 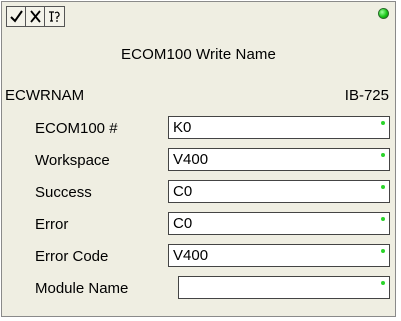 I want to click on param-value: K0, so click(x=182, y=127).